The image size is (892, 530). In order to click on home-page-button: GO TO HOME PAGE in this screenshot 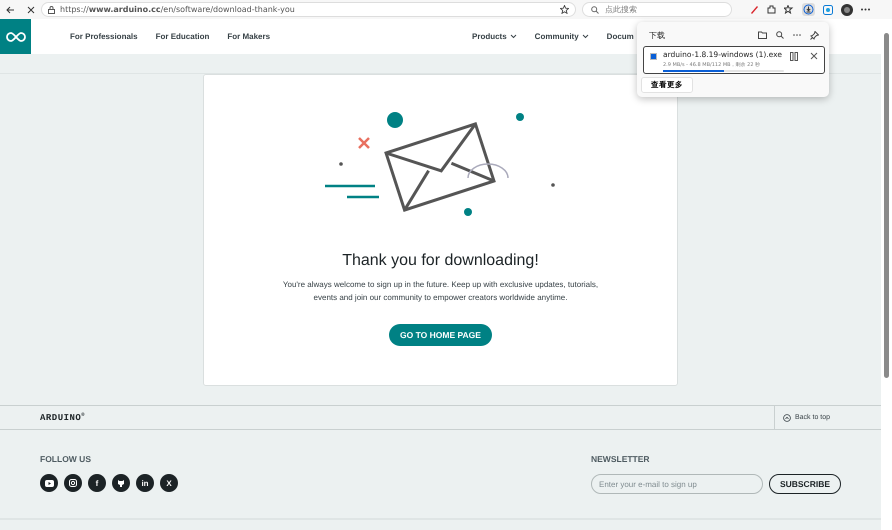, I will do `click(440, 335)`.